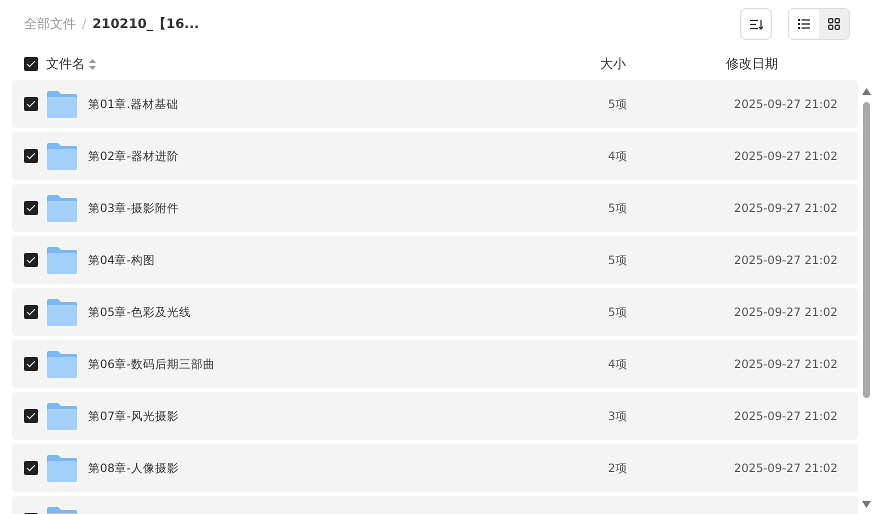  I want to click on file-row: 第08章-人像摄影 2项 2025-09-27 21:02, so click(435, 468).